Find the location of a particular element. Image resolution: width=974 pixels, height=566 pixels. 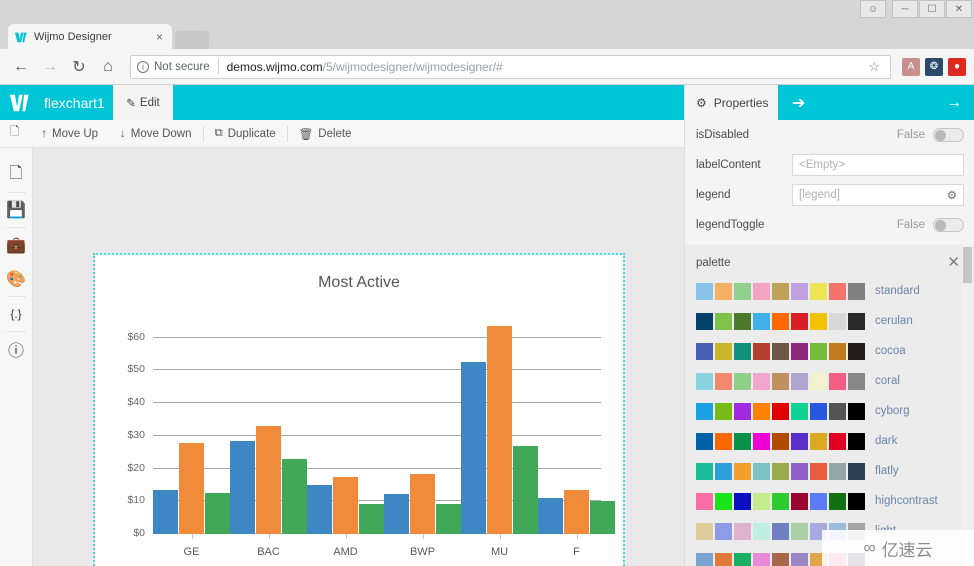

palette-row: flatly is located at coordinates (828, 471).